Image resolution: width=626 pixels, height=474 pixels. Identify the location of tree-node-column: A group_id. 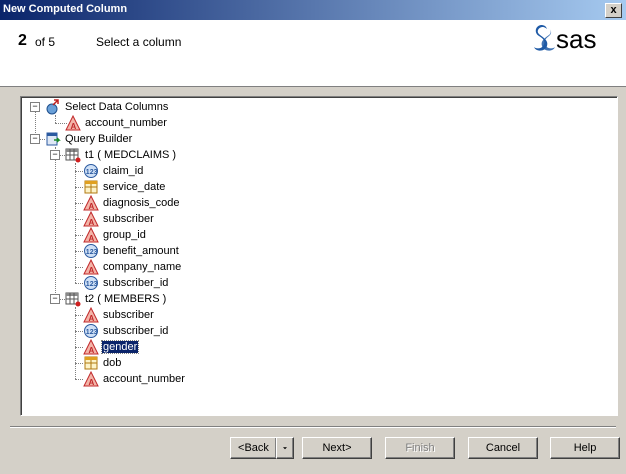
(115, 235).